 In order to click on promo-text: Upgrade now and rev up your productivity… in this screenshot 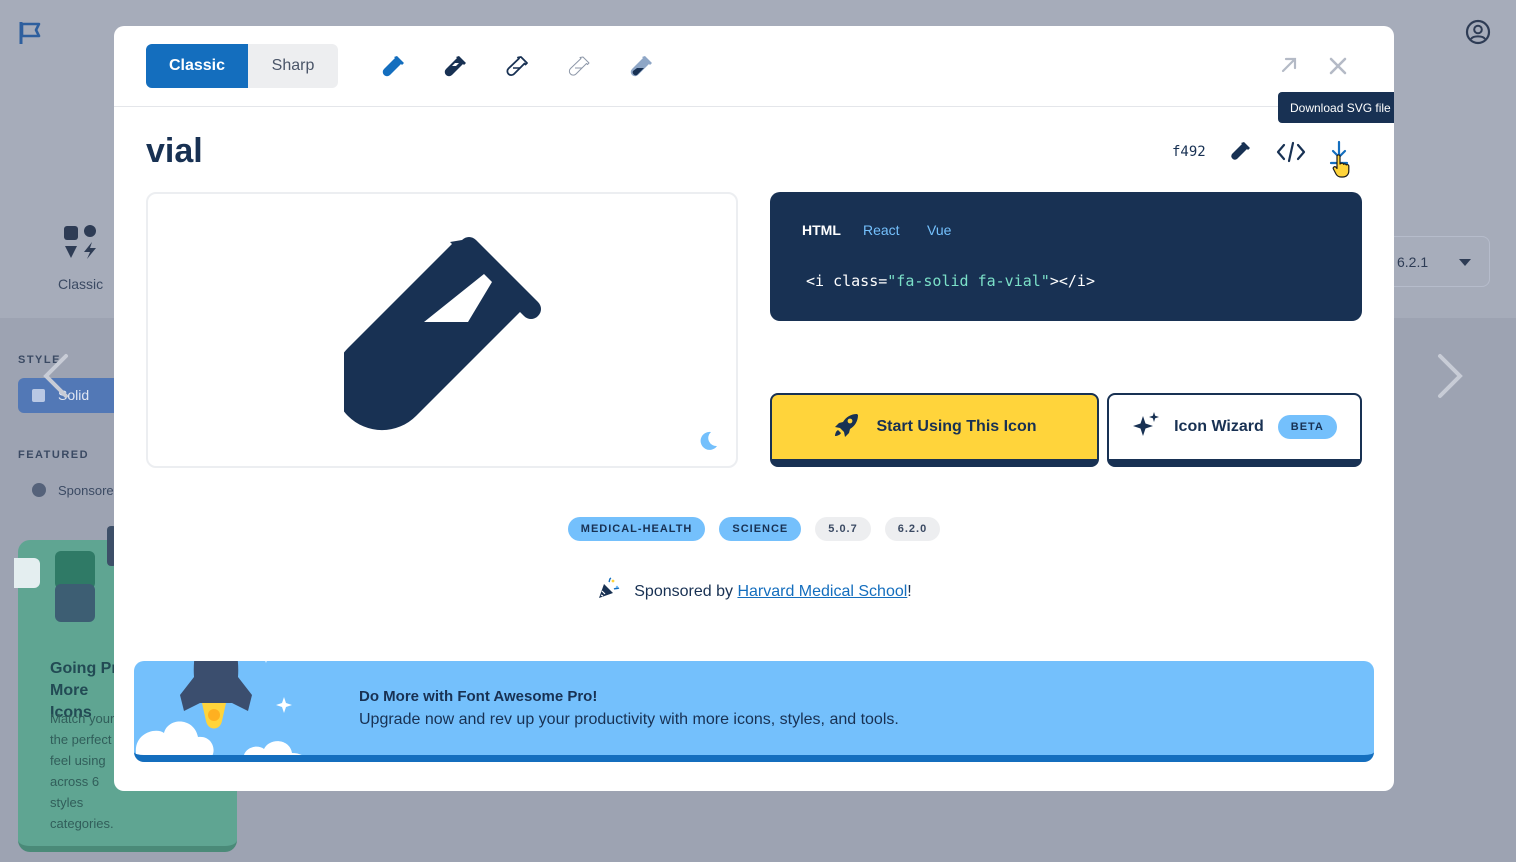, I will do `click(629, 719)`.